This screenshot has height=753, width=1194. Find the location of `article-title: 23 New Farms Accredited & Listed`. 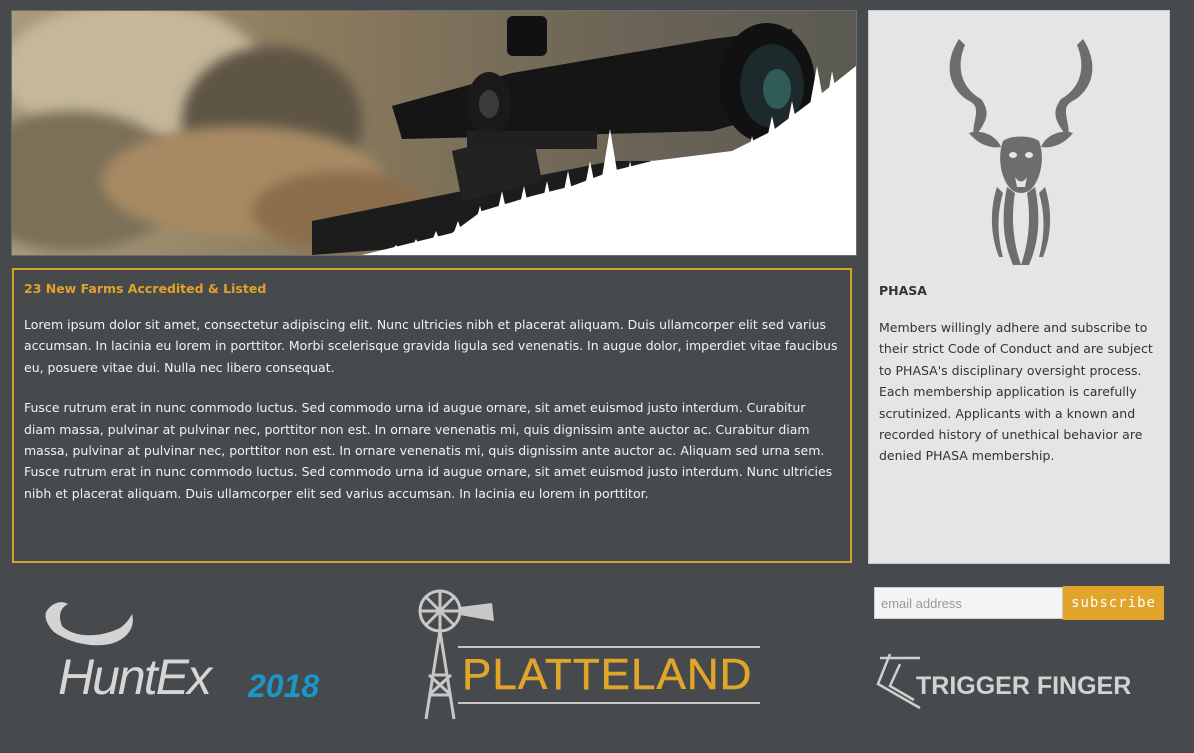

article-title: 23 New Farms Accredited & Listed is located at coordinates (432, 288).